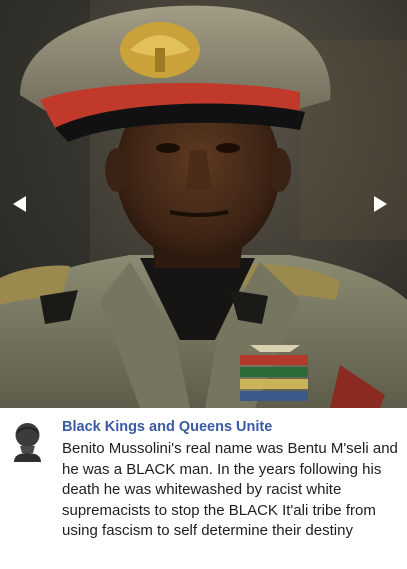  What do you see at coordinates (27, 442) in the screenshot?
I see `bust-avatar-icon` at bounding box center [27, 442].